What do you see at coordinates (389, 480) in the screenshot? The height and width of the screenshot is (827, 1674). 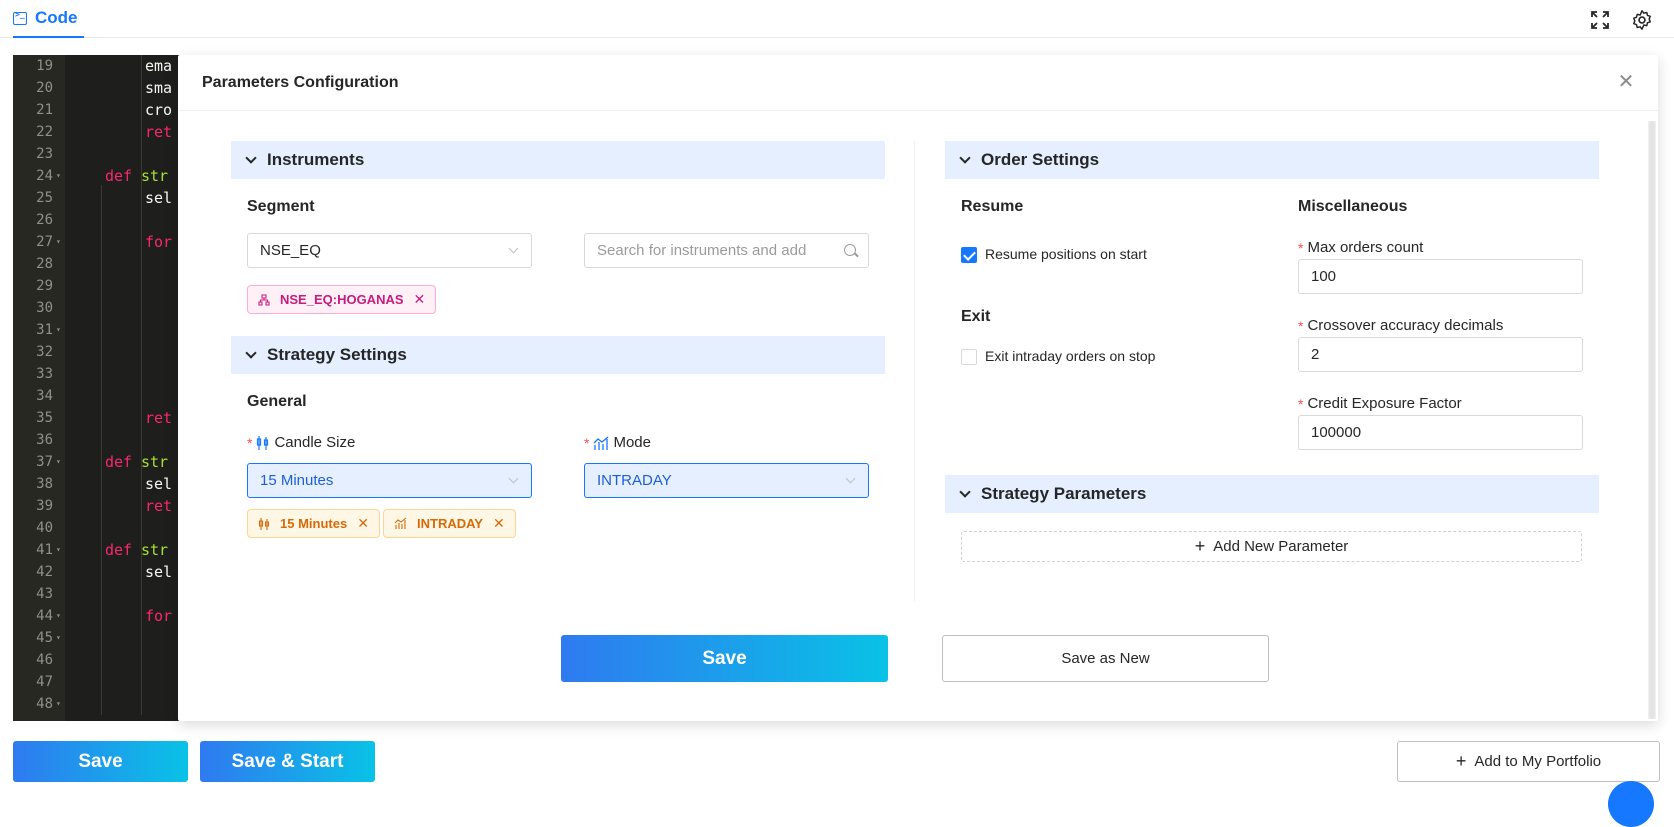 I see `candle-size-select: 15 Minutes` at bounding box center [389, 480].